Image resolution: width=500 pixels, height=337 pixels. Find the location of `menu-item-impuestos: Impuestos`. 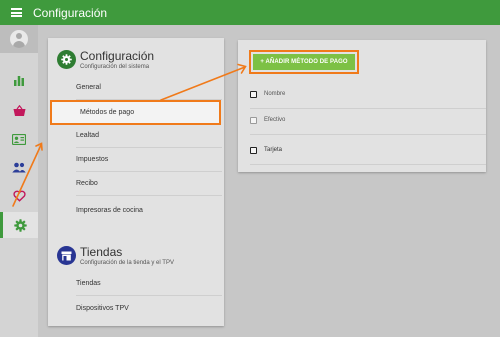

menu-item-impuestos: Impuestos is located at coordinates (149, 160).